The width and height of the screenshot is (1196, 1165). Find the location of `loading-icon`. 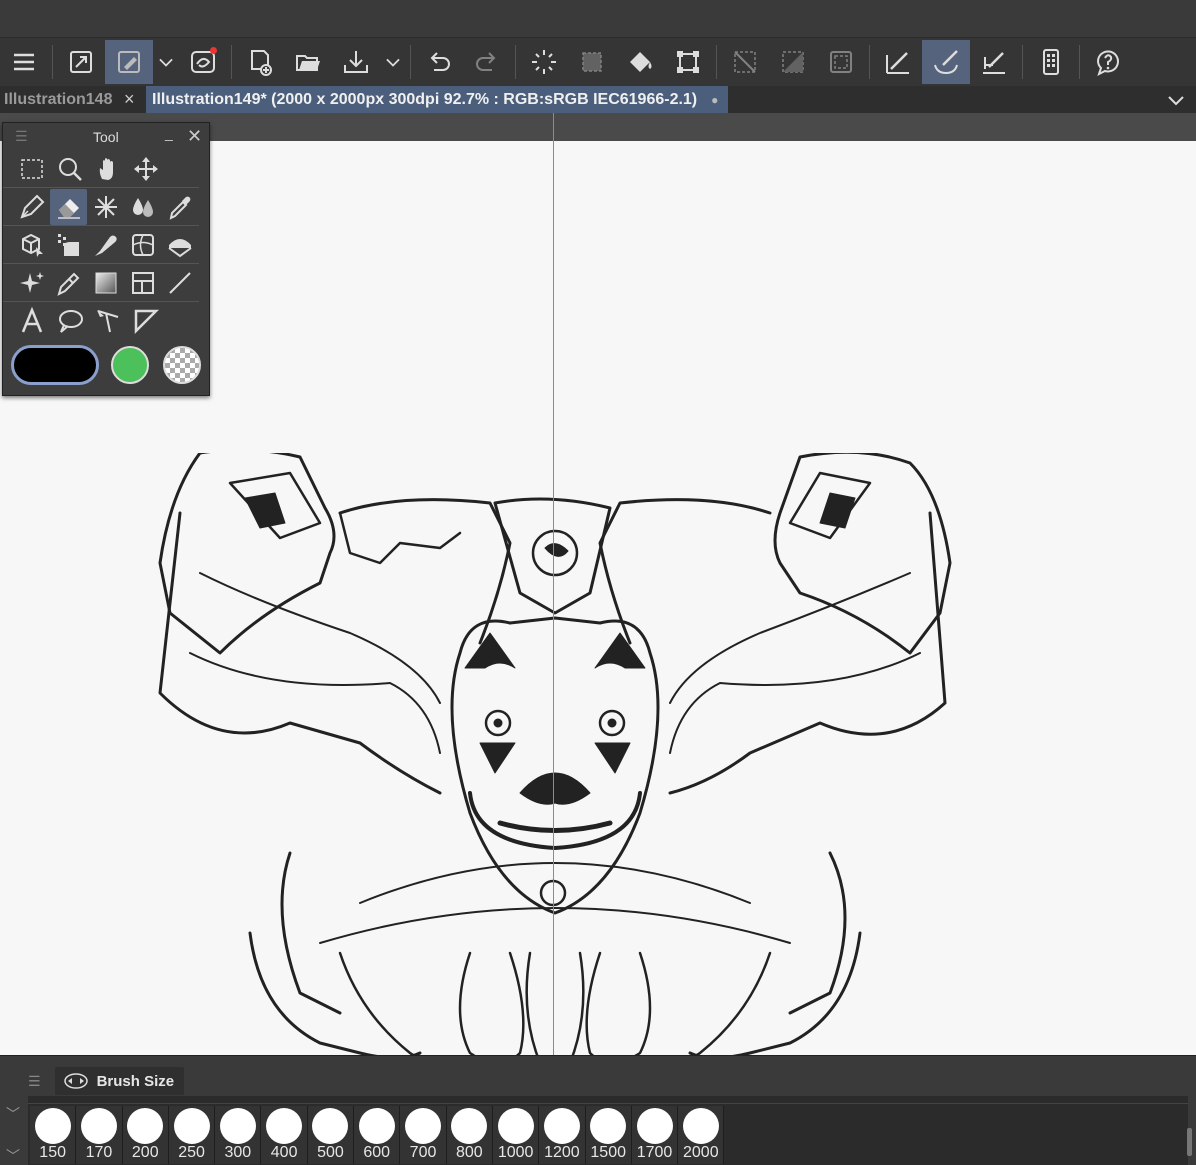

loading-icon is located at coordinates (544, 62).